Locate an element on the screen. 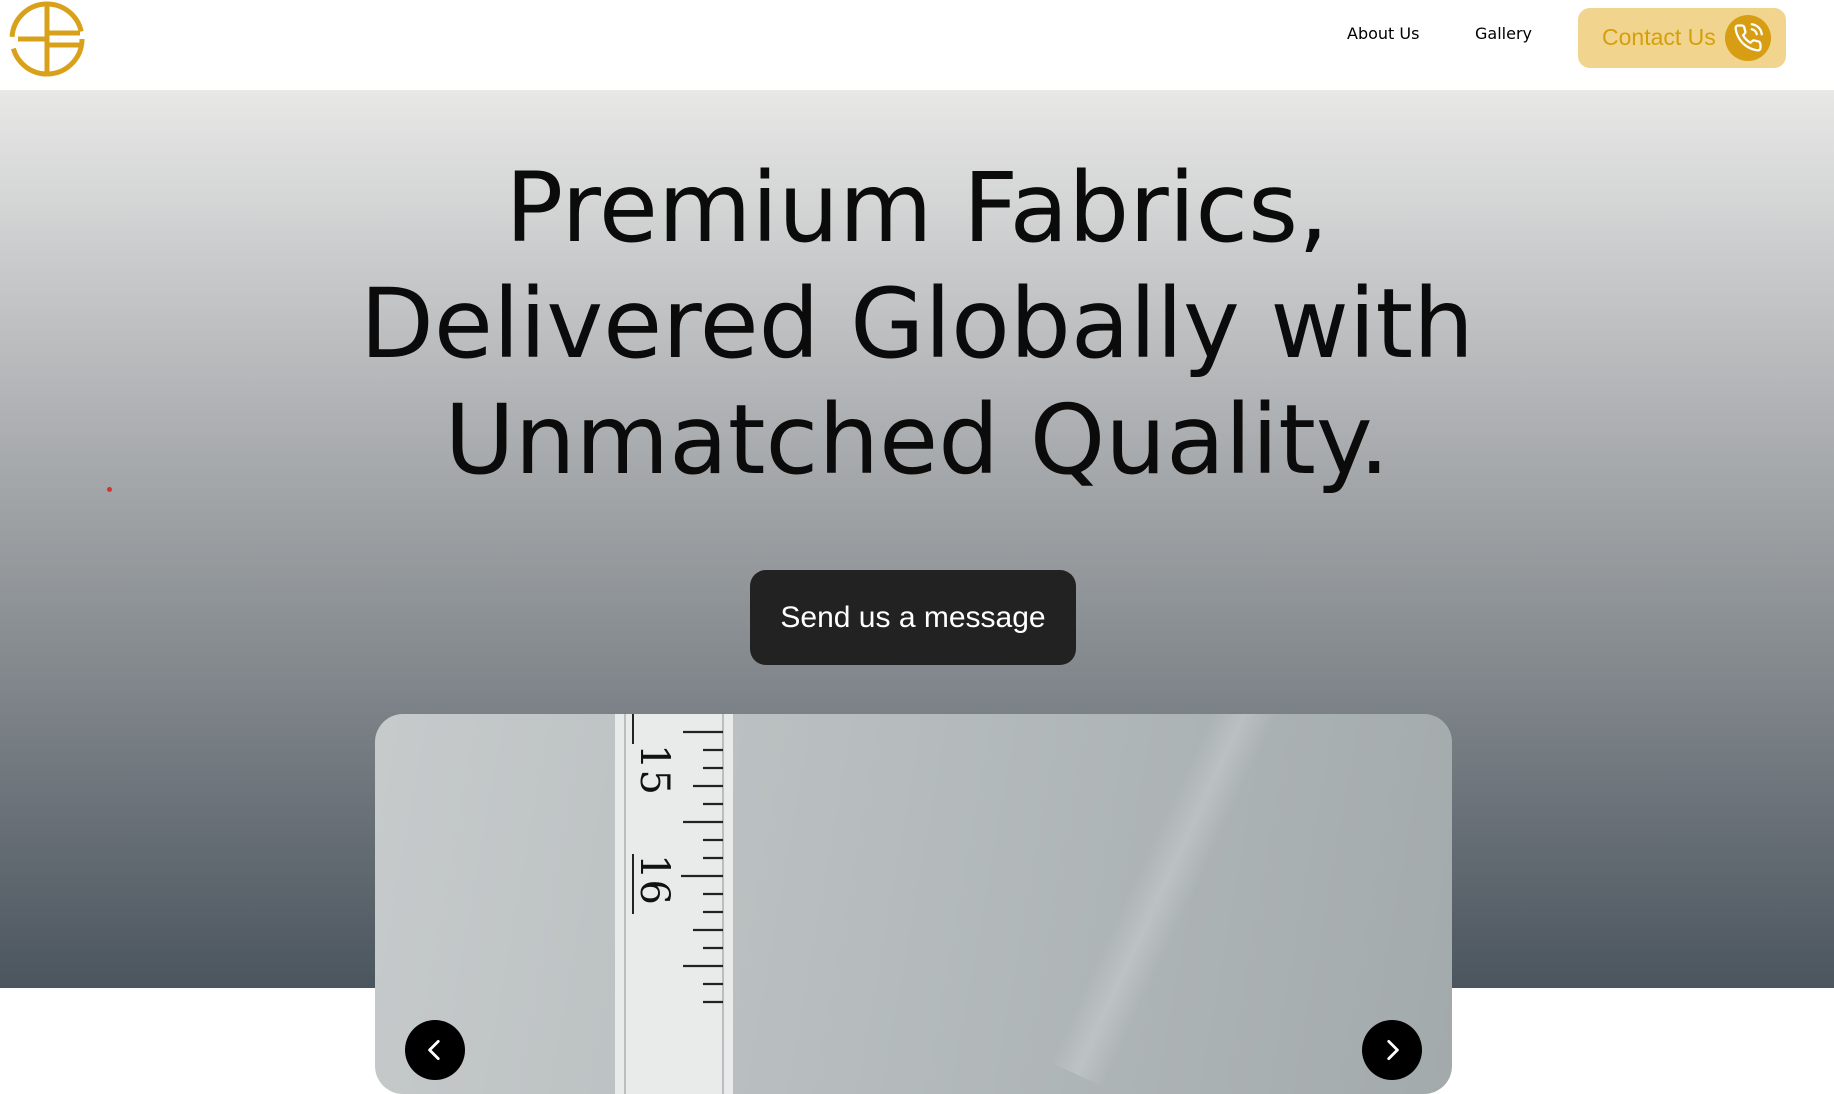  nav-link-about: About Us is located at coordinates (1383, 33).